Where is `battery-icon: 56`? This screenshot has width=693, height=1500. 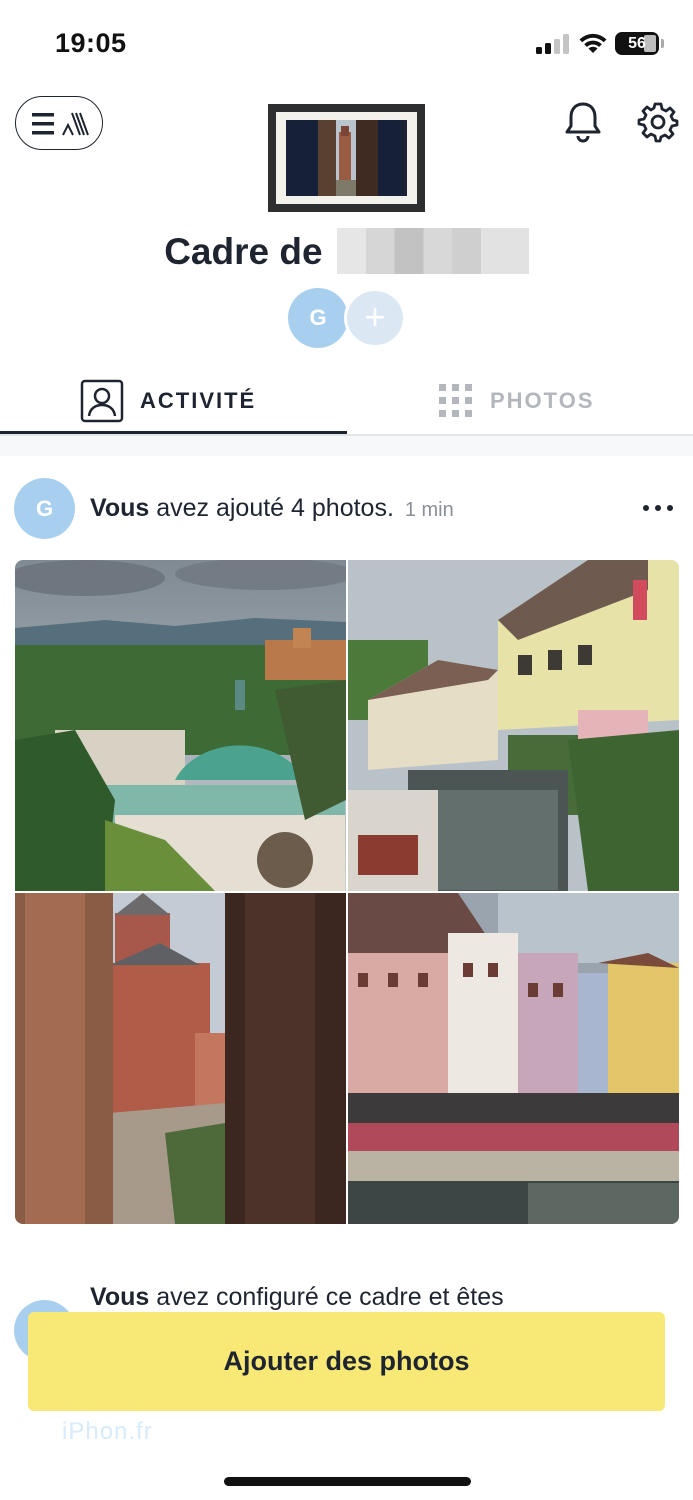 battery-icon: 56 is located at coordinates (637, 43).